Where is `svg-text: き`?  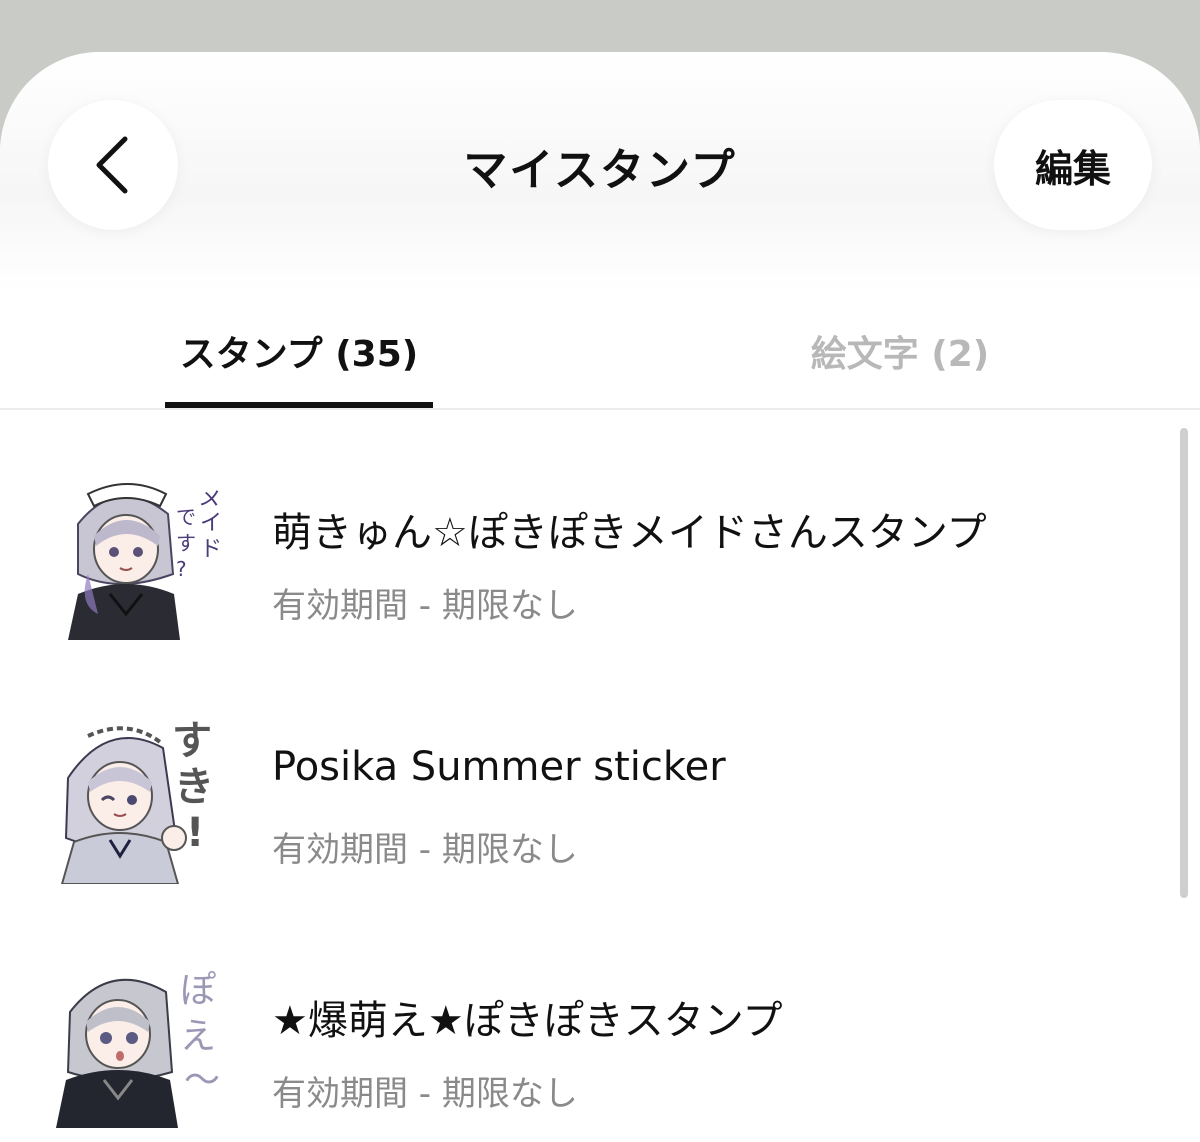
svg-text: き is located at coordinates (194, 787).